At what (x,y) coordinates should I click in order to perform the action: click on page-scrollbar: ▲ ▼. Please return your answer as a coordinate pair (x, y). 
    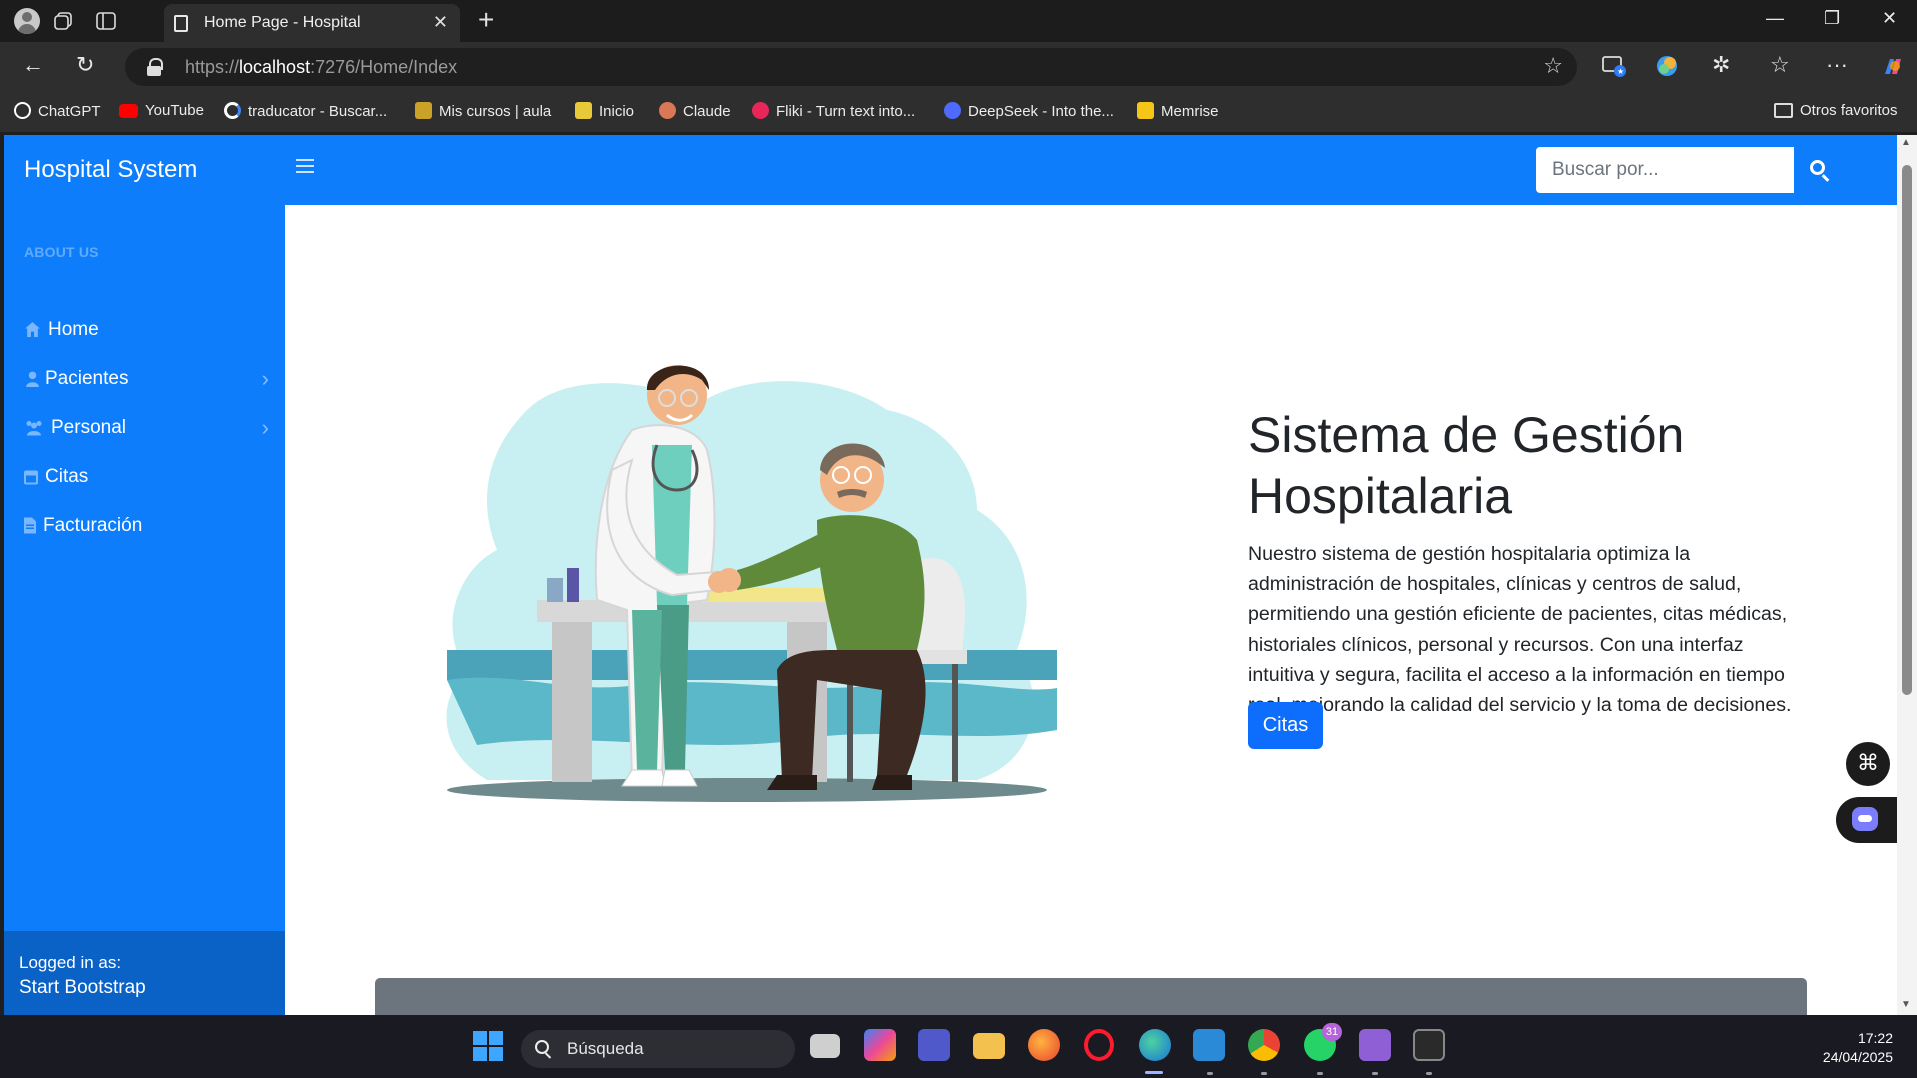
    Looking at the image, I should click on (1907, 575).